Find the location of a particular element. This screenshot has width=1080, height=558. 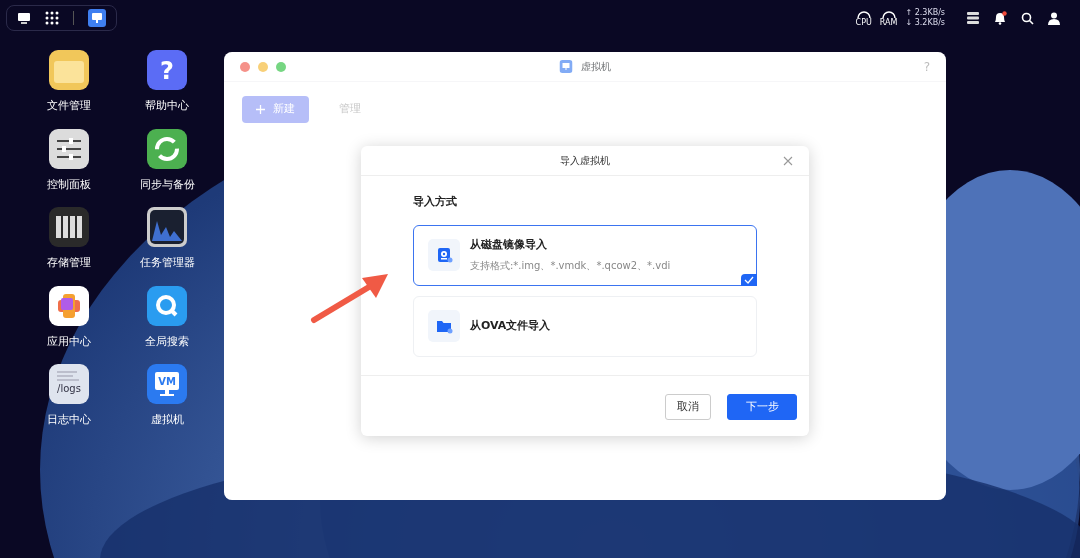

download-speed: ↓ 3.2KB/s is located at coordinates (925, 23).